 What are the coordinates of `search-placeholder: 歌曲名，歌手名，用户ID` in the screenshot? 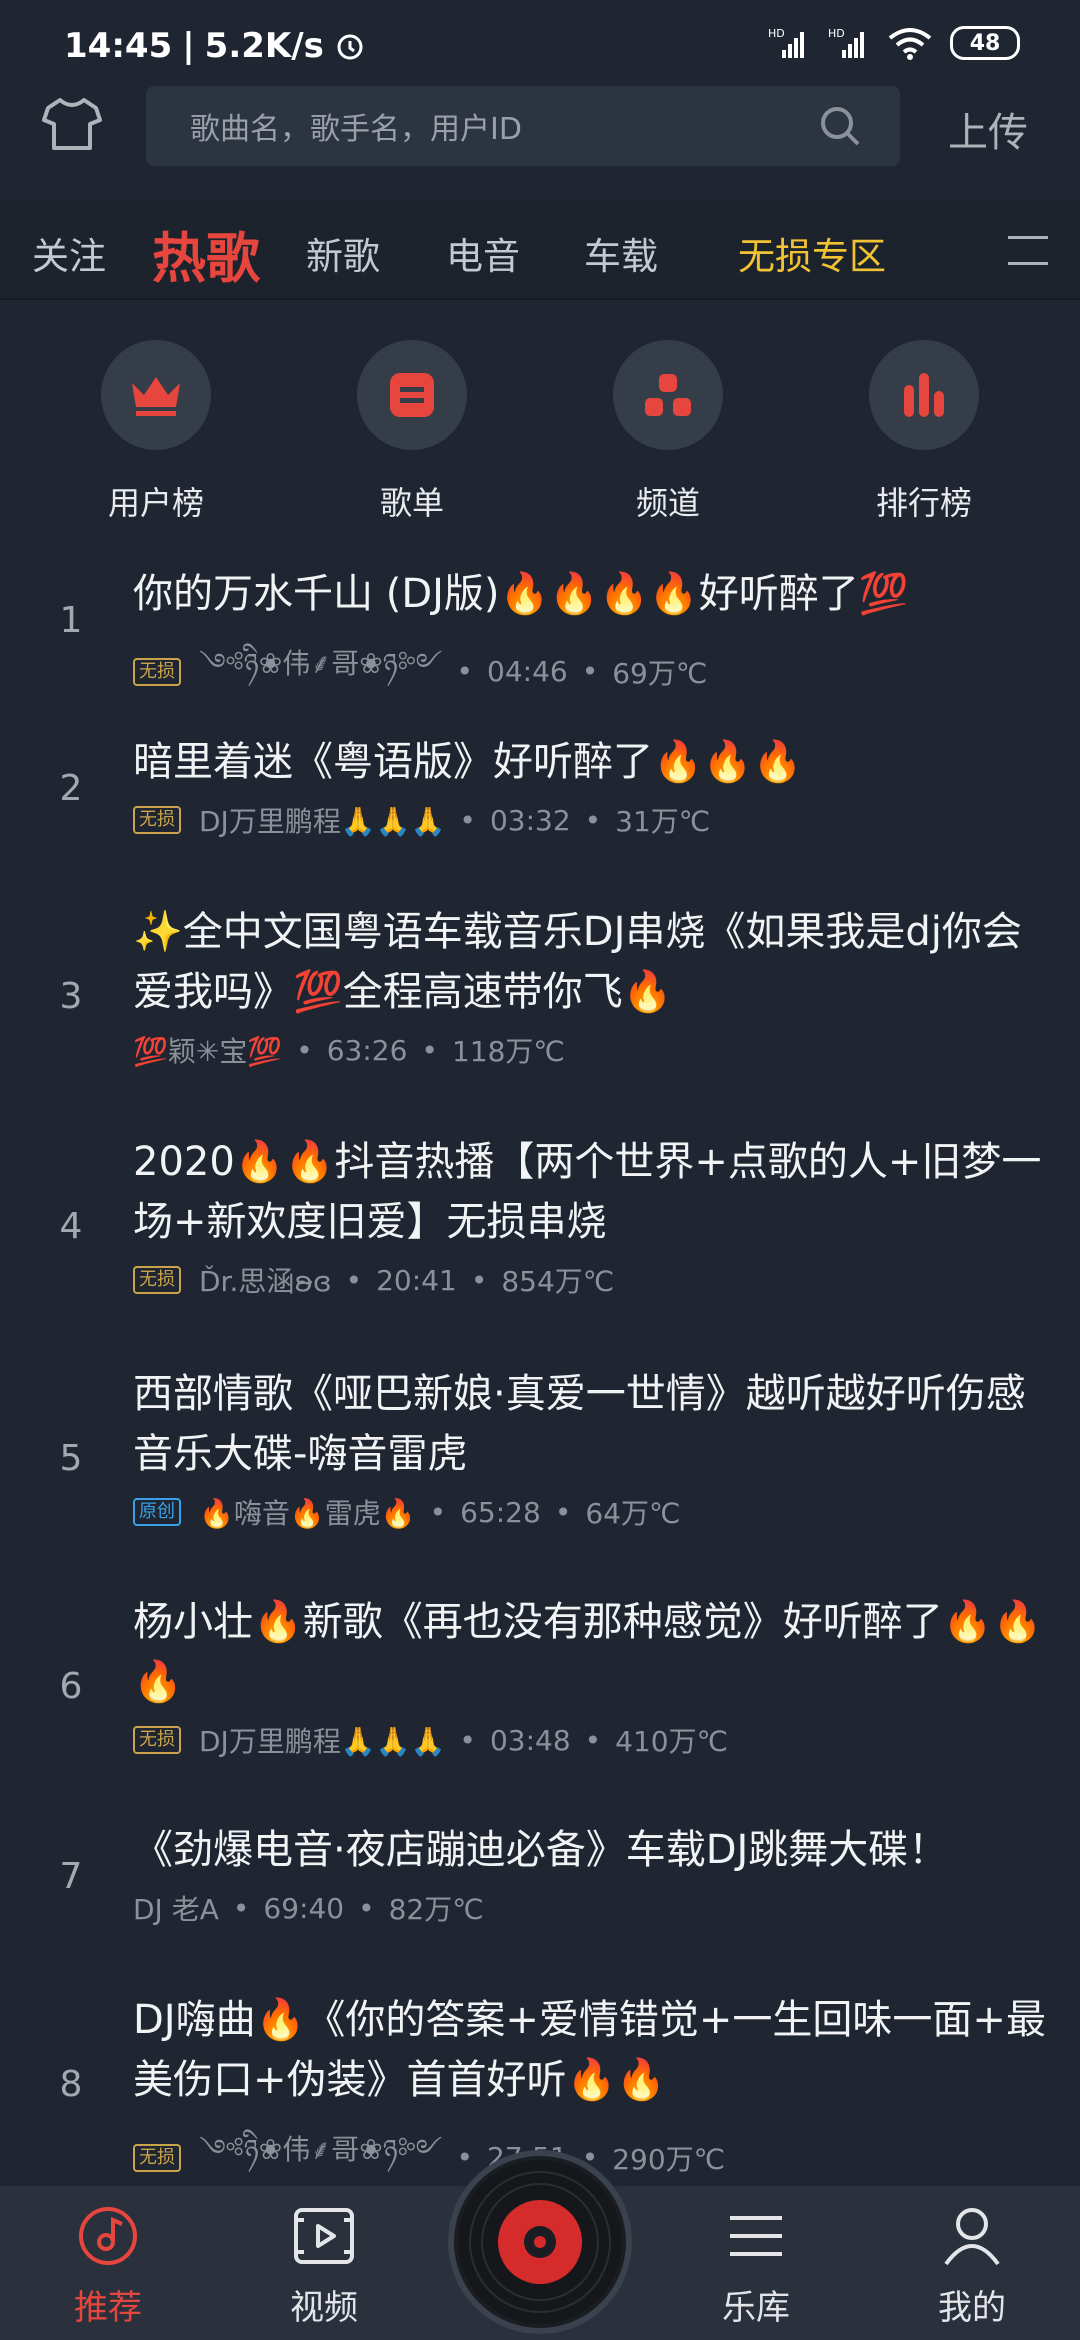 It's located at (356, 129).